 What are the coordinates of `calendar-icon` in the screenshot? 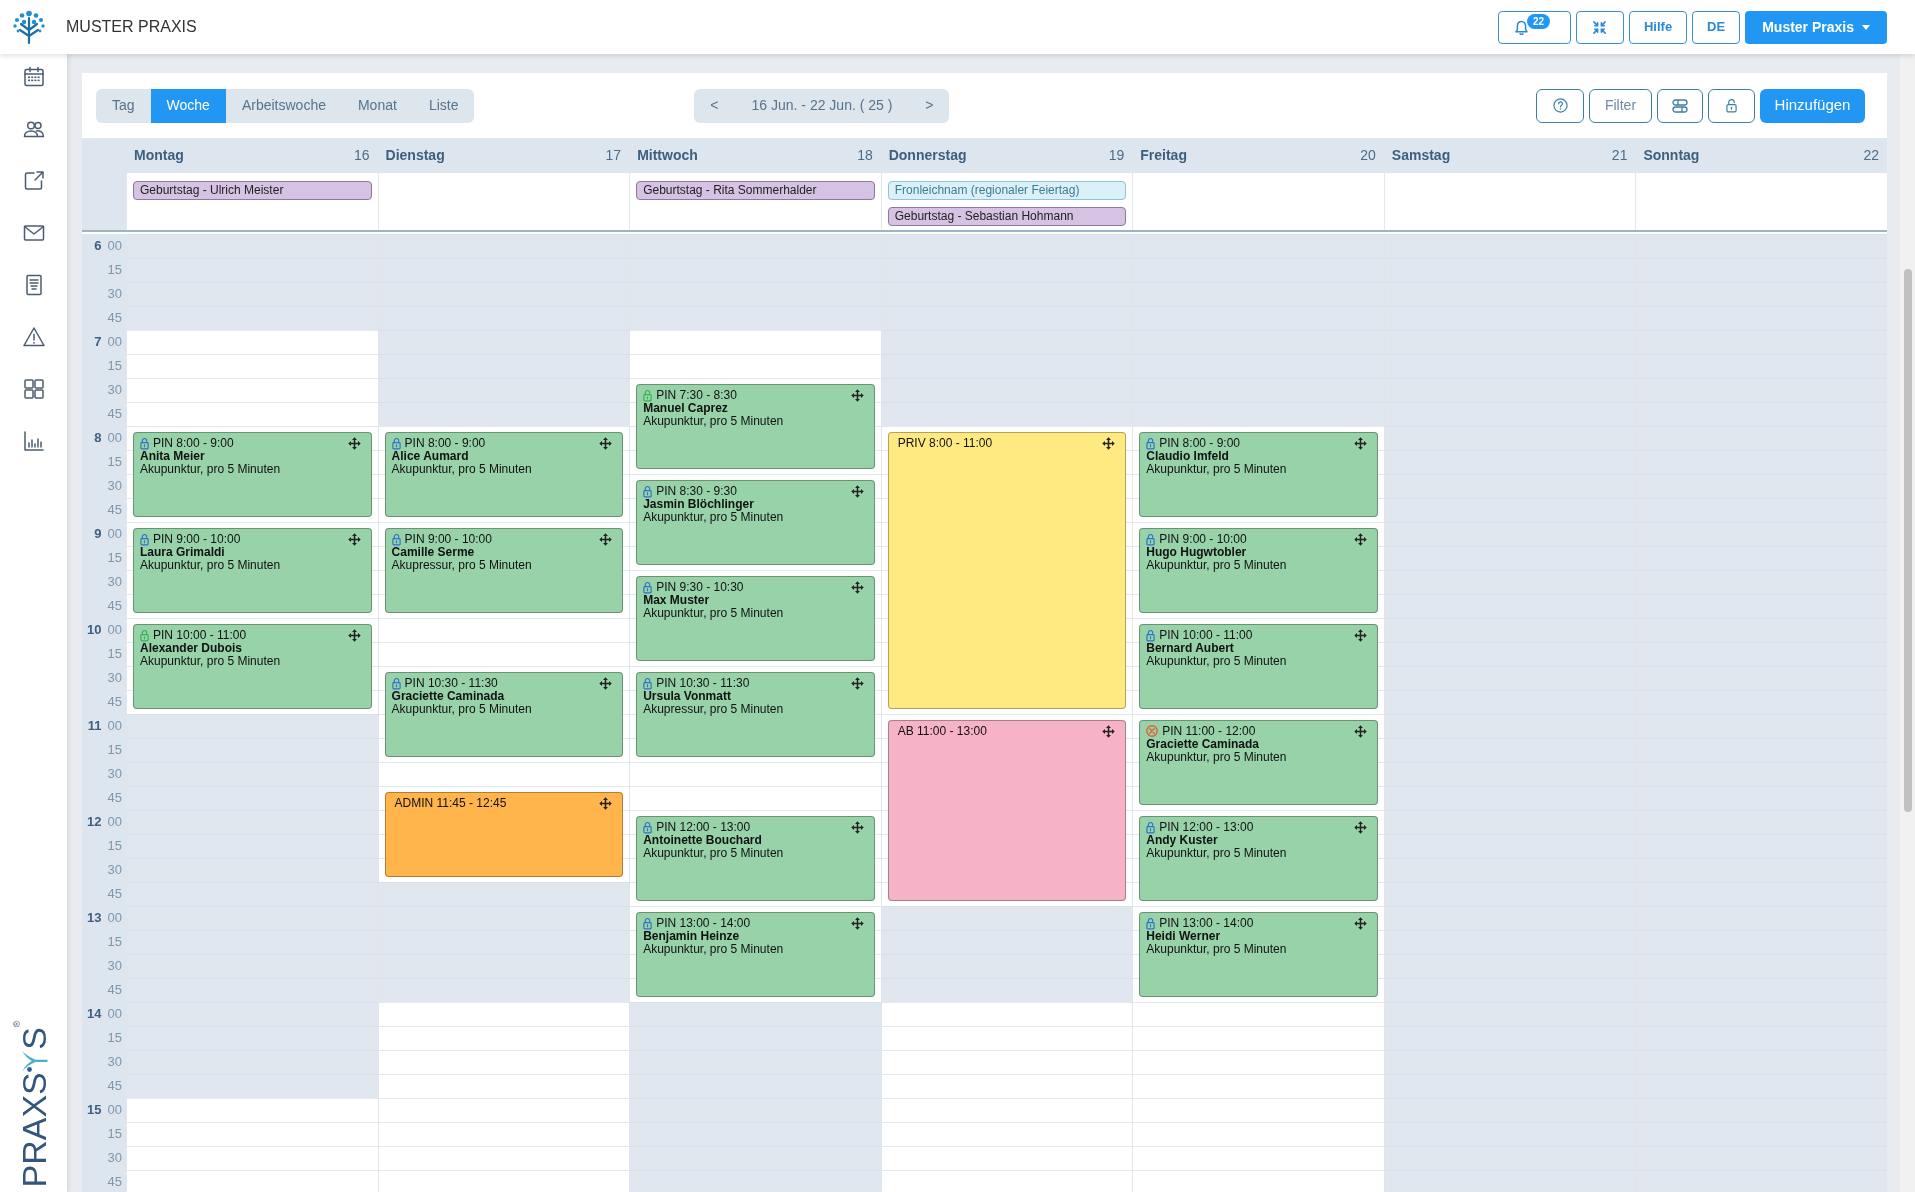 It's located at (33, 77).